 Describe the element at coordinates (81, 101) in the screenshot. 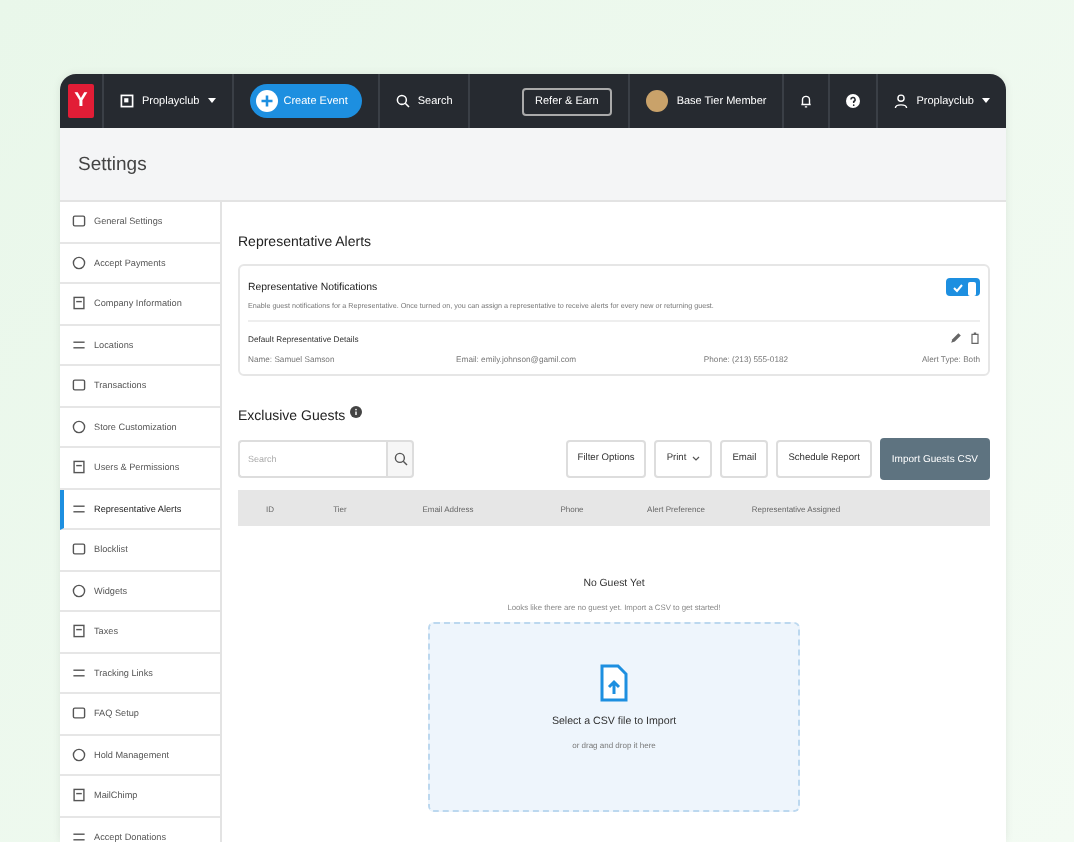

I see `app-logo: Y` at that location.